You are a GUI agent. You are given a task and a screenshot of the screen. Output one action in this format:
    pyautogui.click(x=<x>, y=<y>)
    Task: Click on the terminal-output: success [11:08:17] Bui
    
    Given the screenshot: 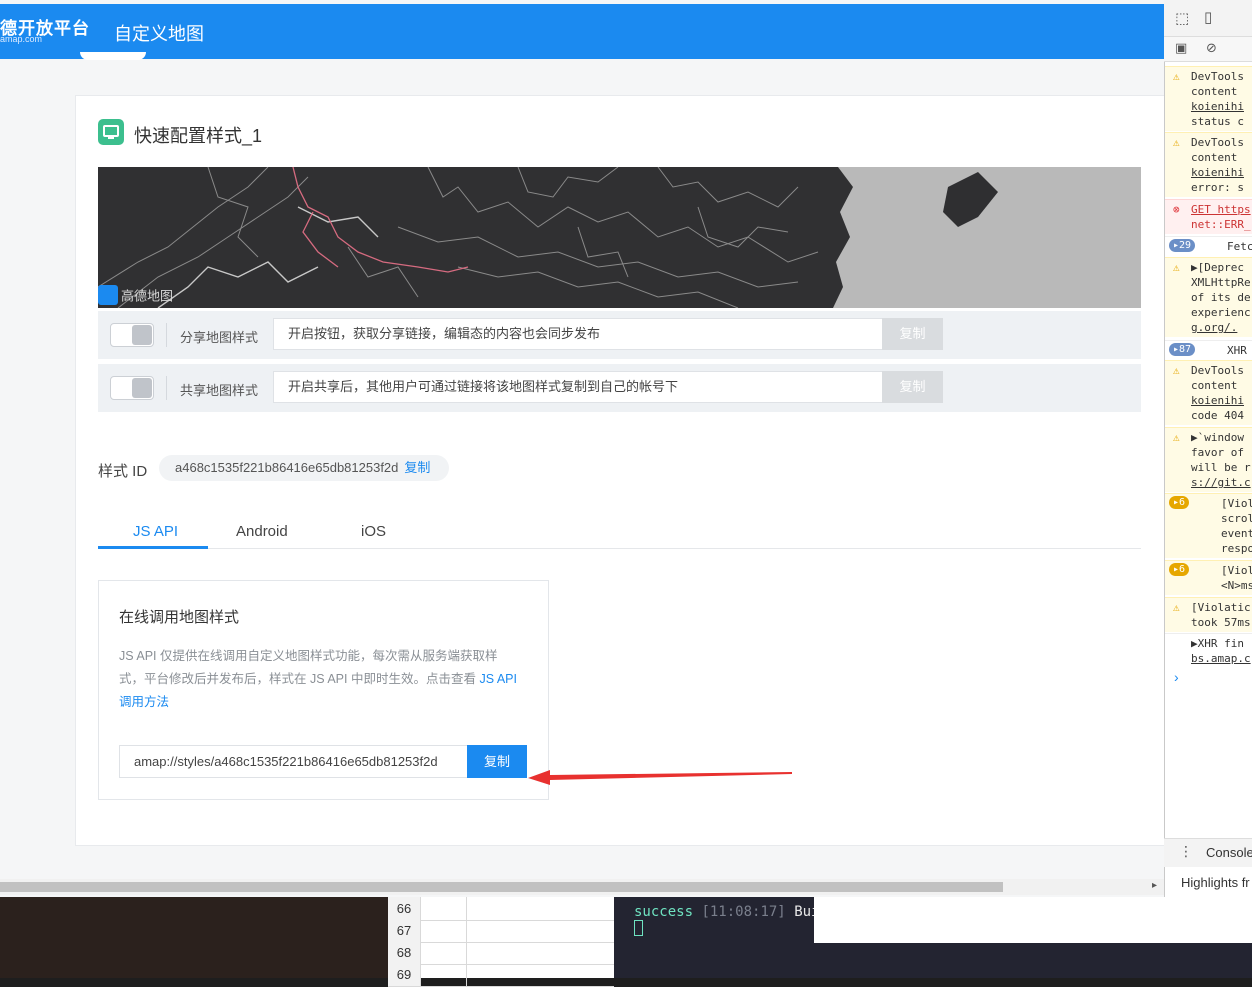 What is the action you would take?
    pyautogui.click(x=727, y=912)
    